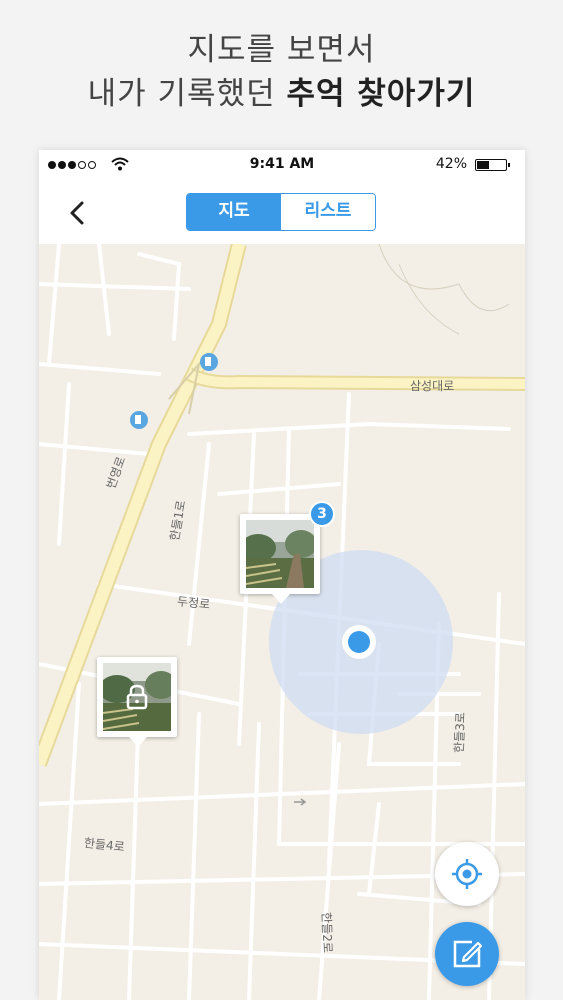  I want to click on headline-line1: 지도를 보면서, so click(281, 50).